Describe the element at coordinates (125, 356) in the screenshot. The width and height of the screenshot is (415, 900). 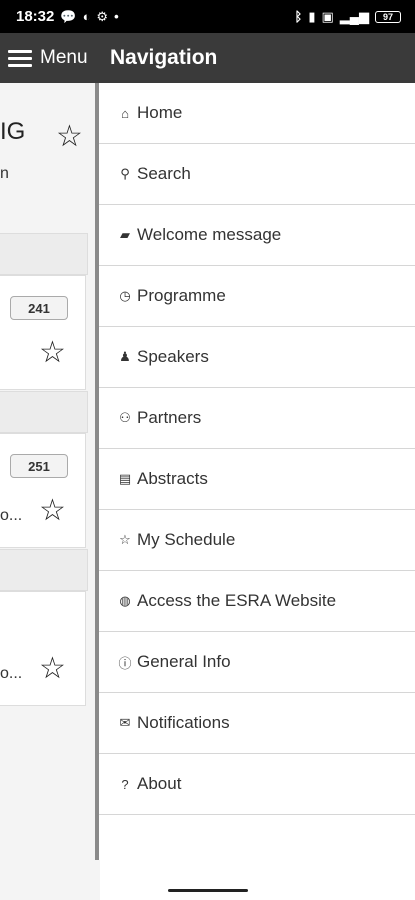
I see `person-icon: ♟` at that location.